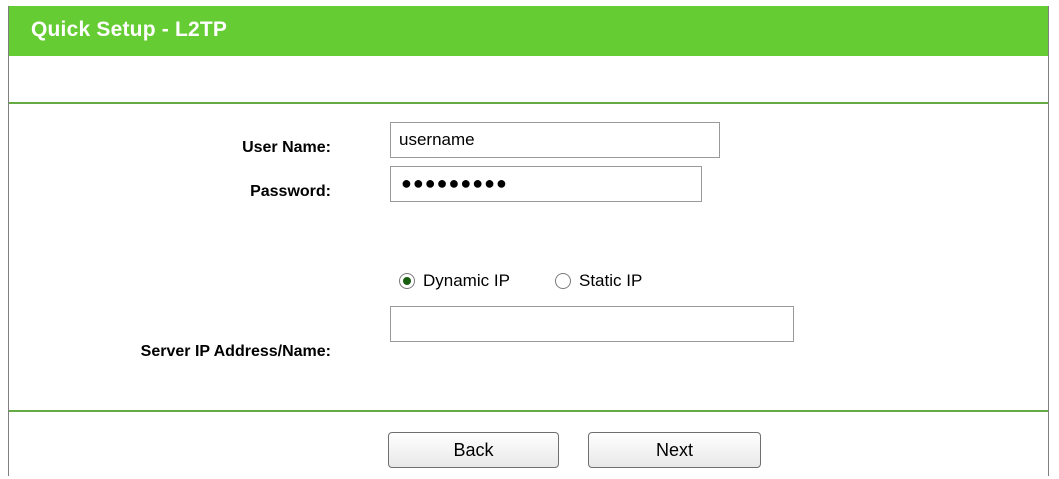  What do you see at coordinates (129, 29) in the screenshot?
I see `page-title: Quick Setup - L2TP` at bounding box center [129, 29].